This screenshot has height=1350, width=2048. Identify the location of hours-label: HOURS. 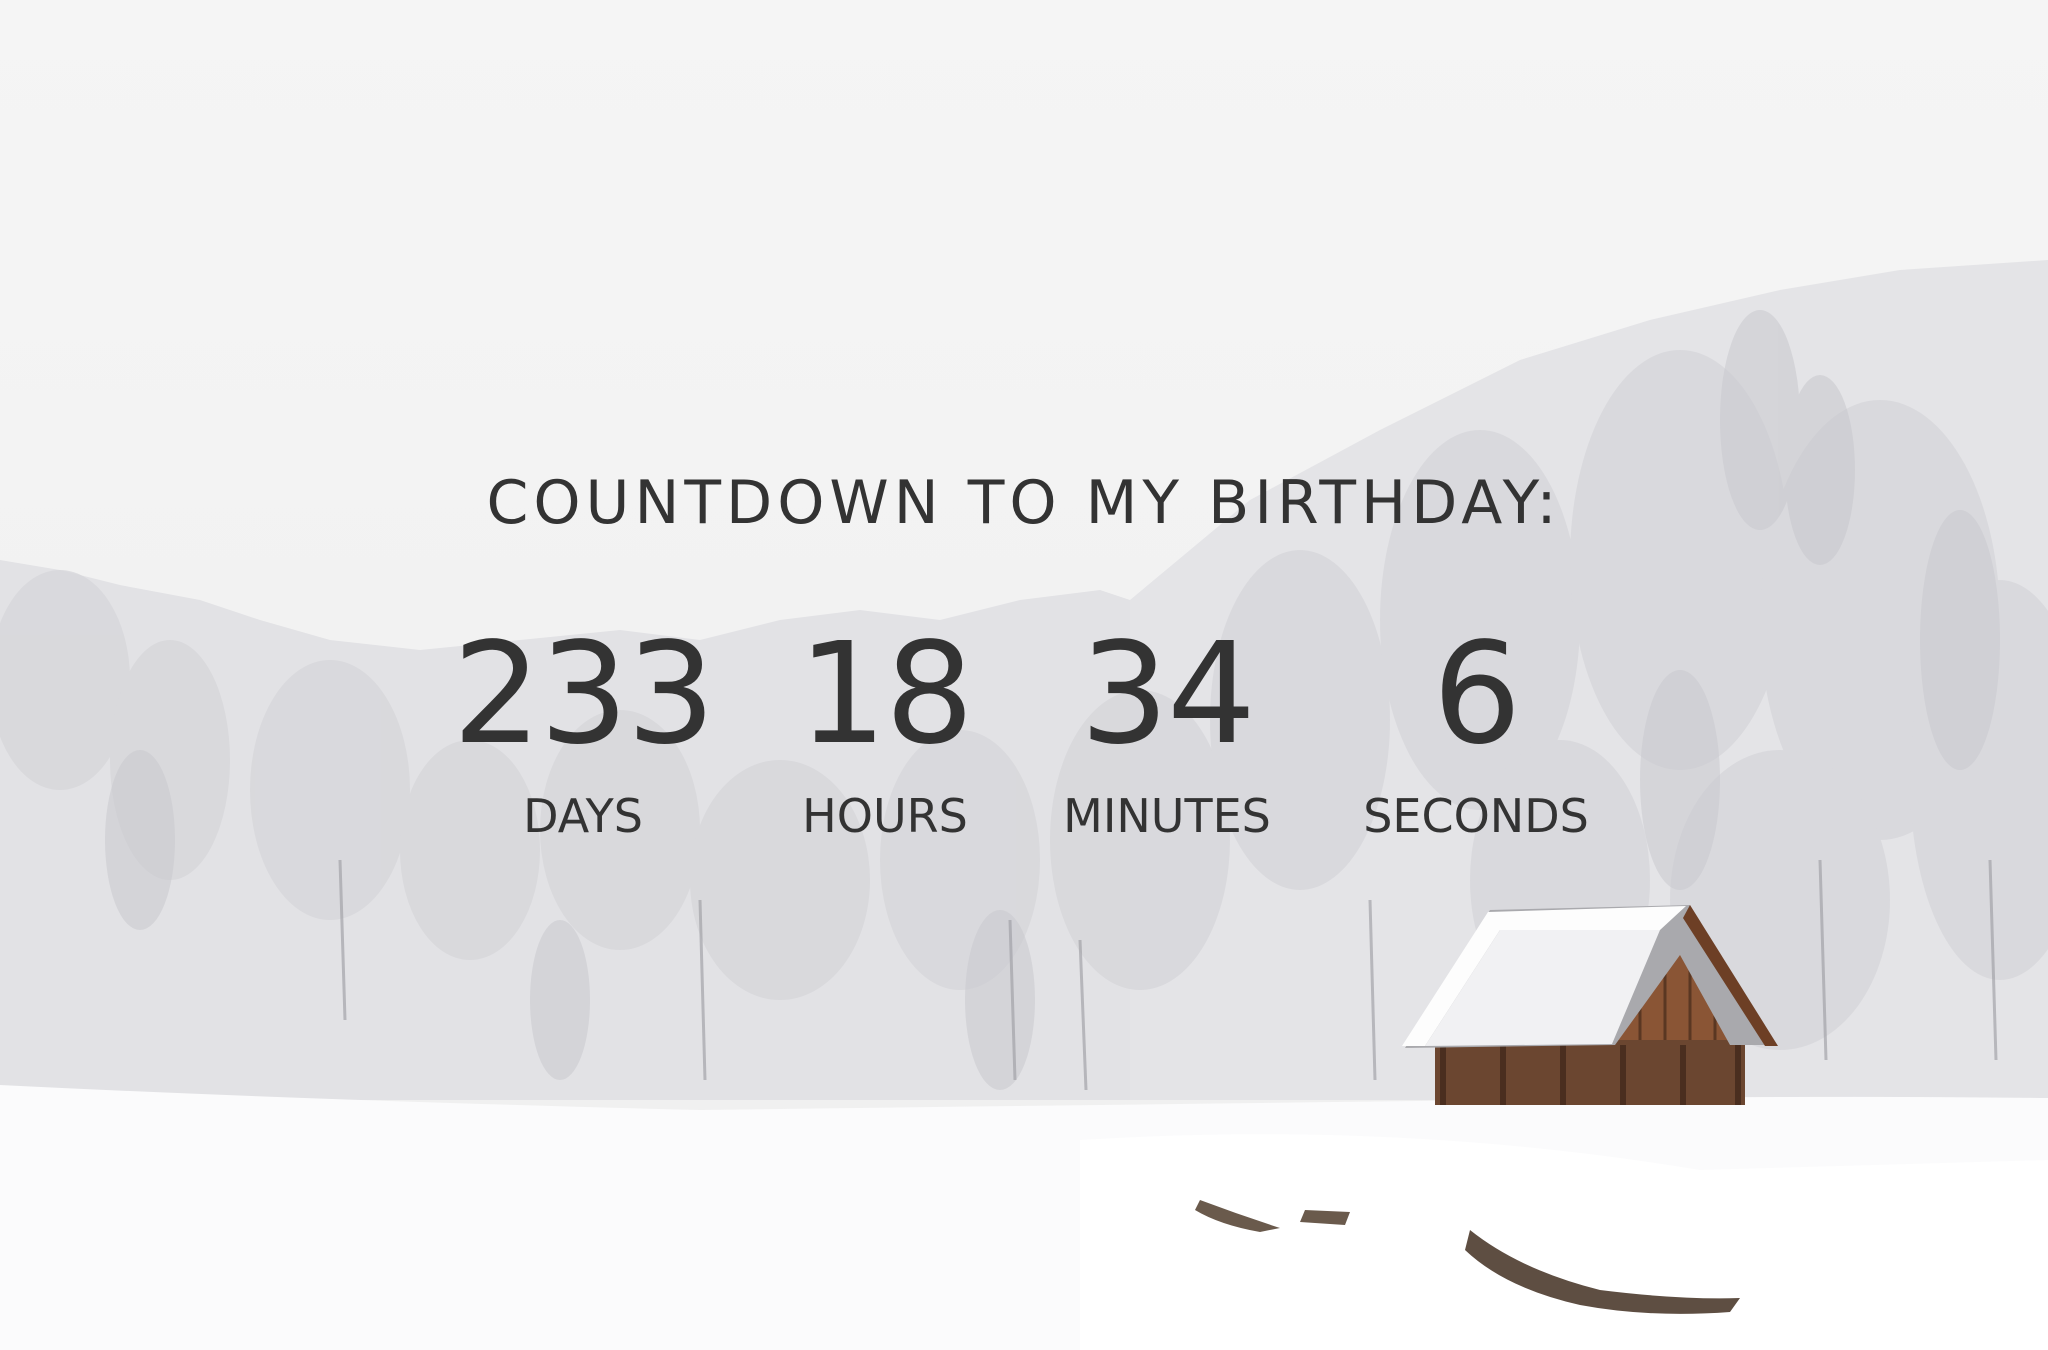
(885, 816).